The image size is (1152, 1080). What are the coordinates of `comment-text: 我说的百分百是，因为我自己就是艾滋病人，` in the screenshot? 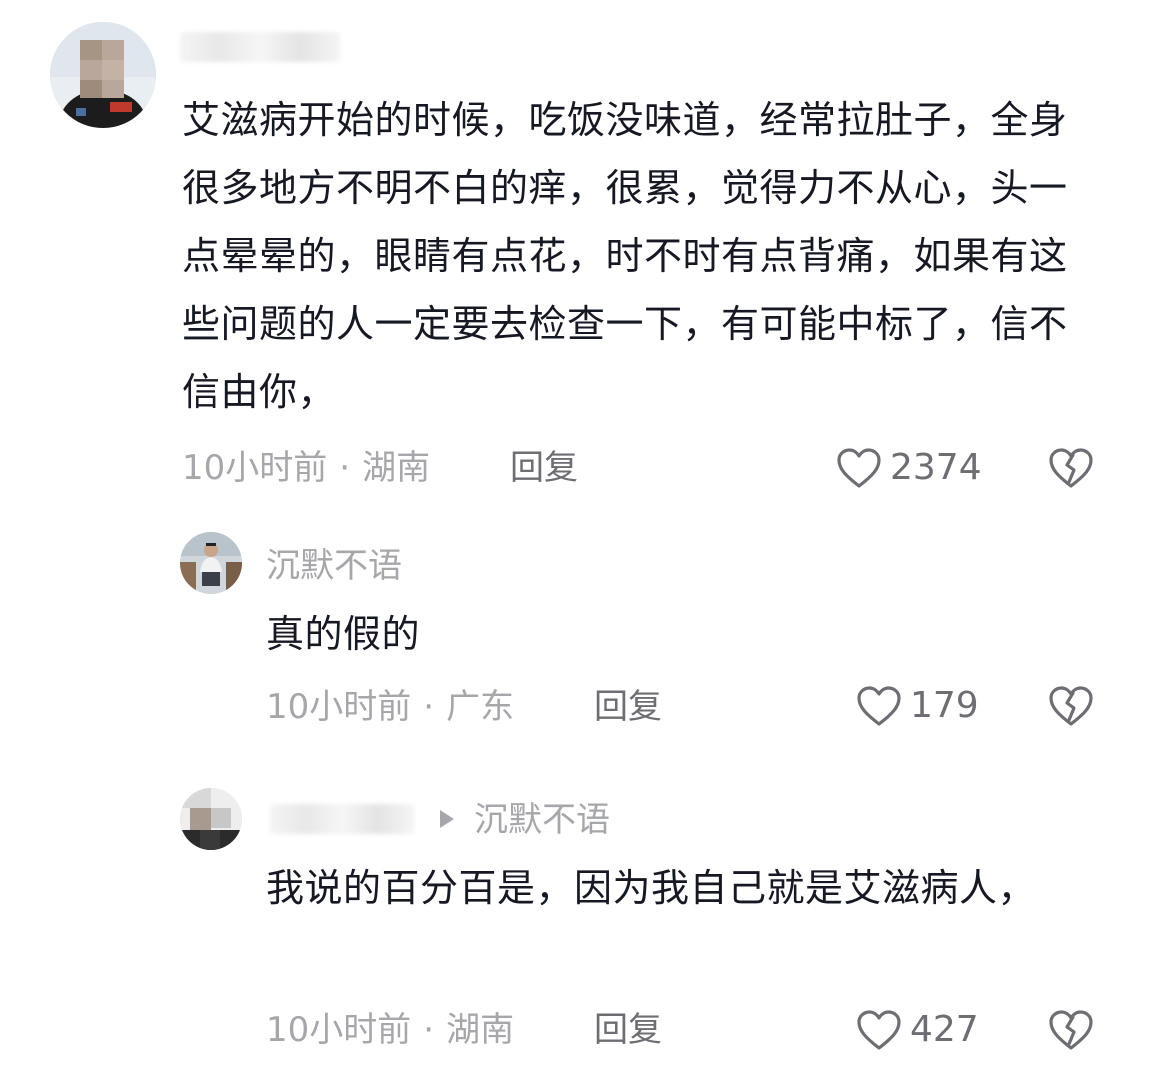 It's located at (651, 888).